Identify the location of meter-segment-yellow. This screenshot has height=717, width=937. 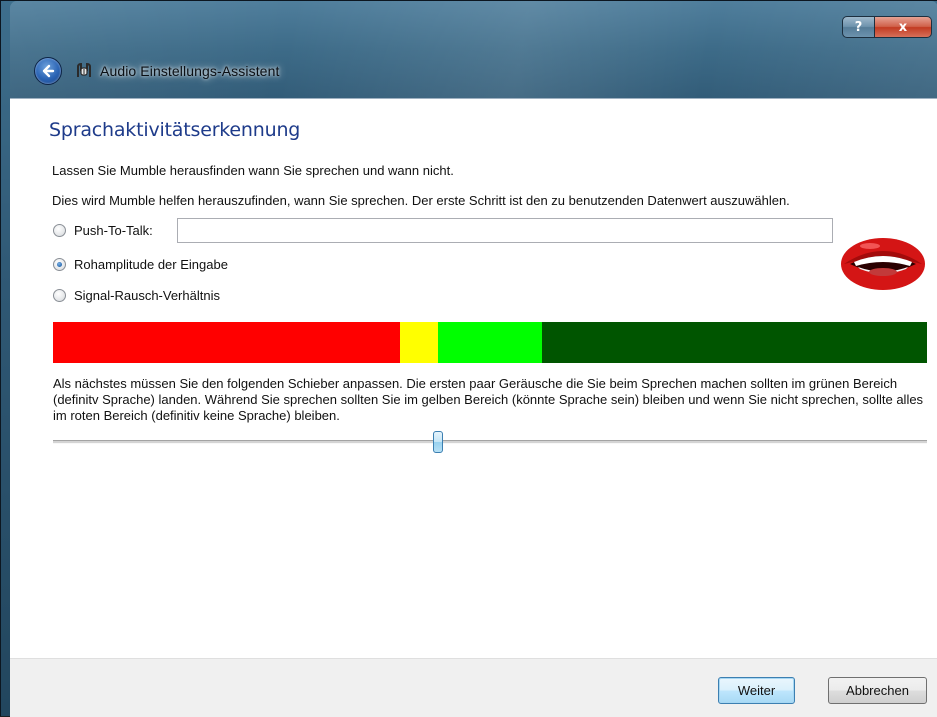
(419, 342).